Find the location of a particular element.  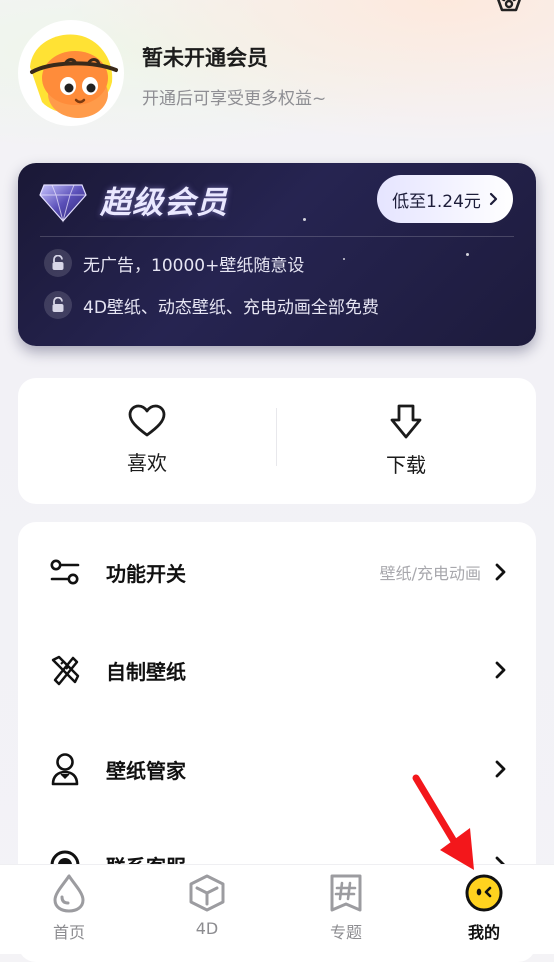

tab-label: 4D is located at coordinates (207, 928).